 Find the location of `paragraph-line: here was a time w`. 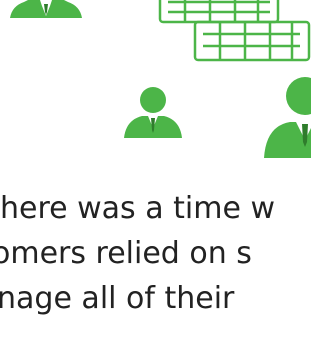

paragraph-line: here was a time w is located at coordinates (137, 208).